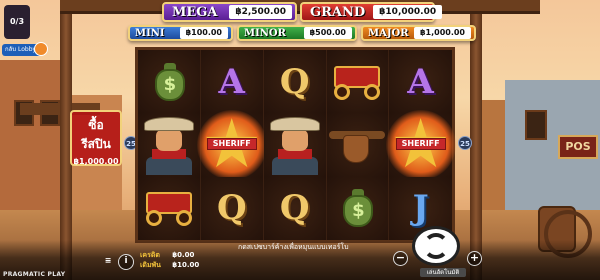 This screenshot has width=600, height=280. Describe the element at coordinates (195, 12) in the screenshot. I see `jackpot-name: MEGA` at that location.